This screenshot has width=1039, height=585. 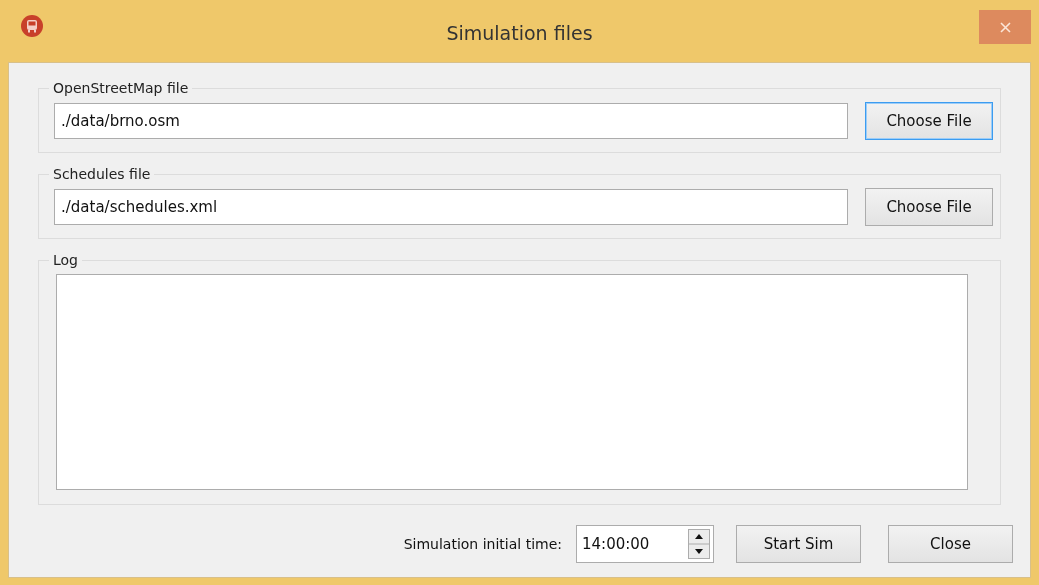 I want to click on close-button, so click(x=1005, y=27).